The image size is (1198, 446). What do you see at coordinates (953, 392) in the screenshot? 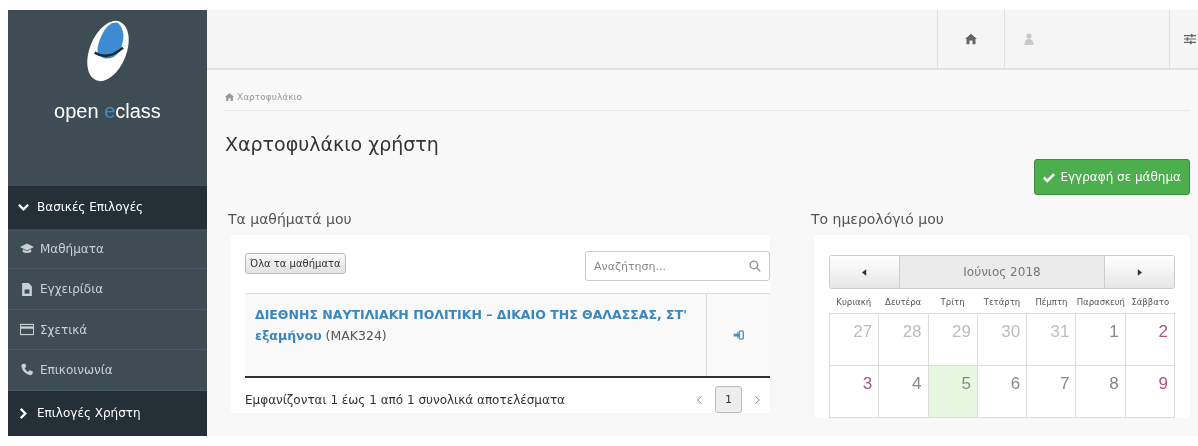
I see `calendar-day: 5` at bounding box center [953, 392].